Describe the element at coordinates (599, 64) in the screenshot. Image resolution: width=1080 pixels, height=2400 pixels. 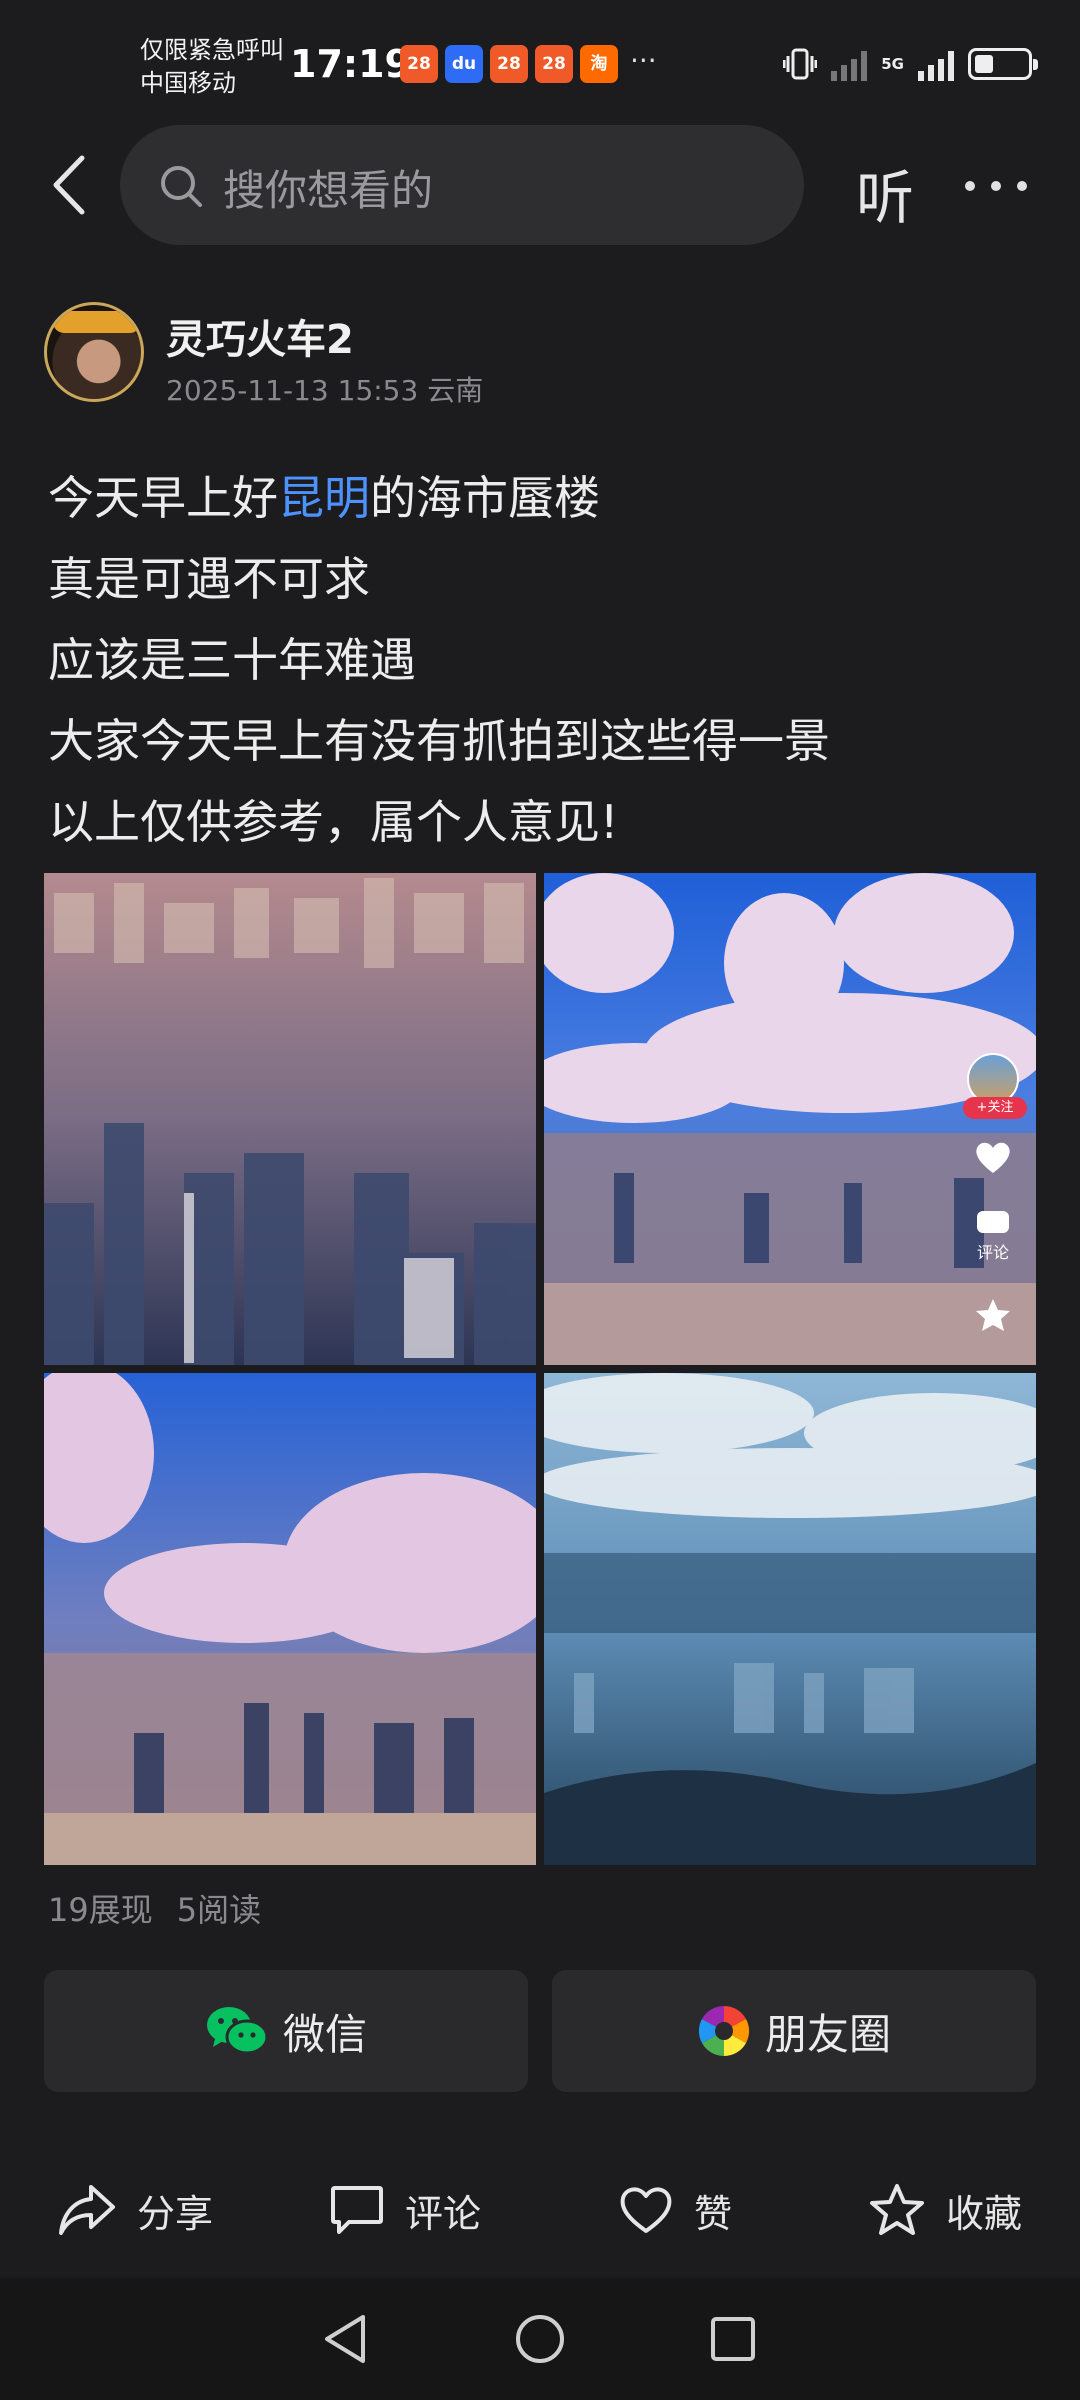
I see `taobao-notif: 淘` at that location.